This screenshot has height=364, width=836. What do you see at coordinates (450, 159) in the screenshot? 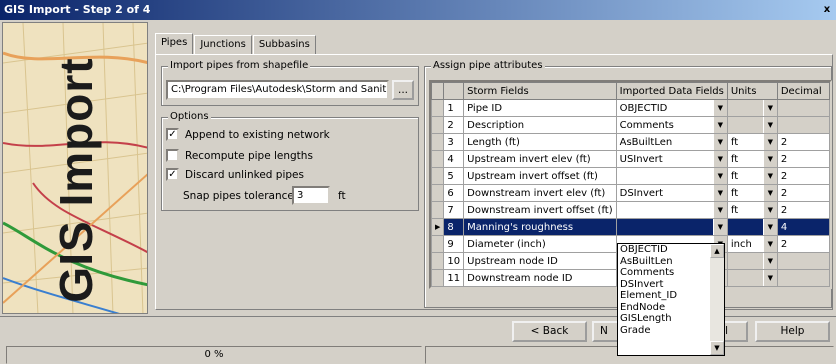
I see `row-number-text: 4` at bounding box center [450, 159].